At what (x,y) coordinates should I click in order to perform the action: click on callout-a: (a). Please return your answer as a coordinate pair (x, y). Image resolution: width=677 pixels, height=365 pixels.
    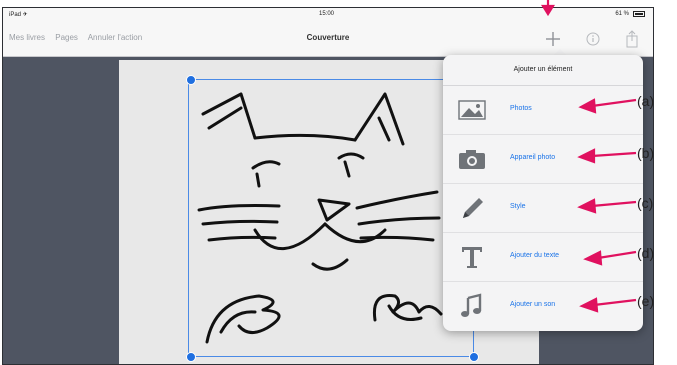
    Looking at the image, I should click on (646, 101).